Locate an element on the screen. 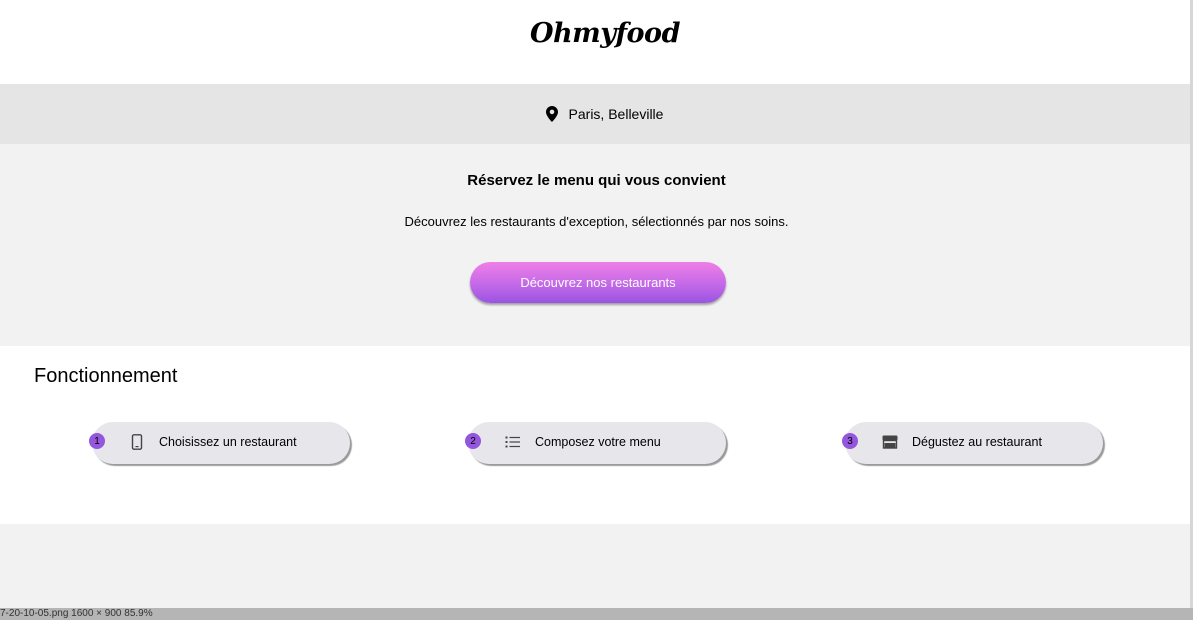 The height and width of the screenshot is (620, 1193). site-header: Ohmyfood is located at coordinates (596, 42).